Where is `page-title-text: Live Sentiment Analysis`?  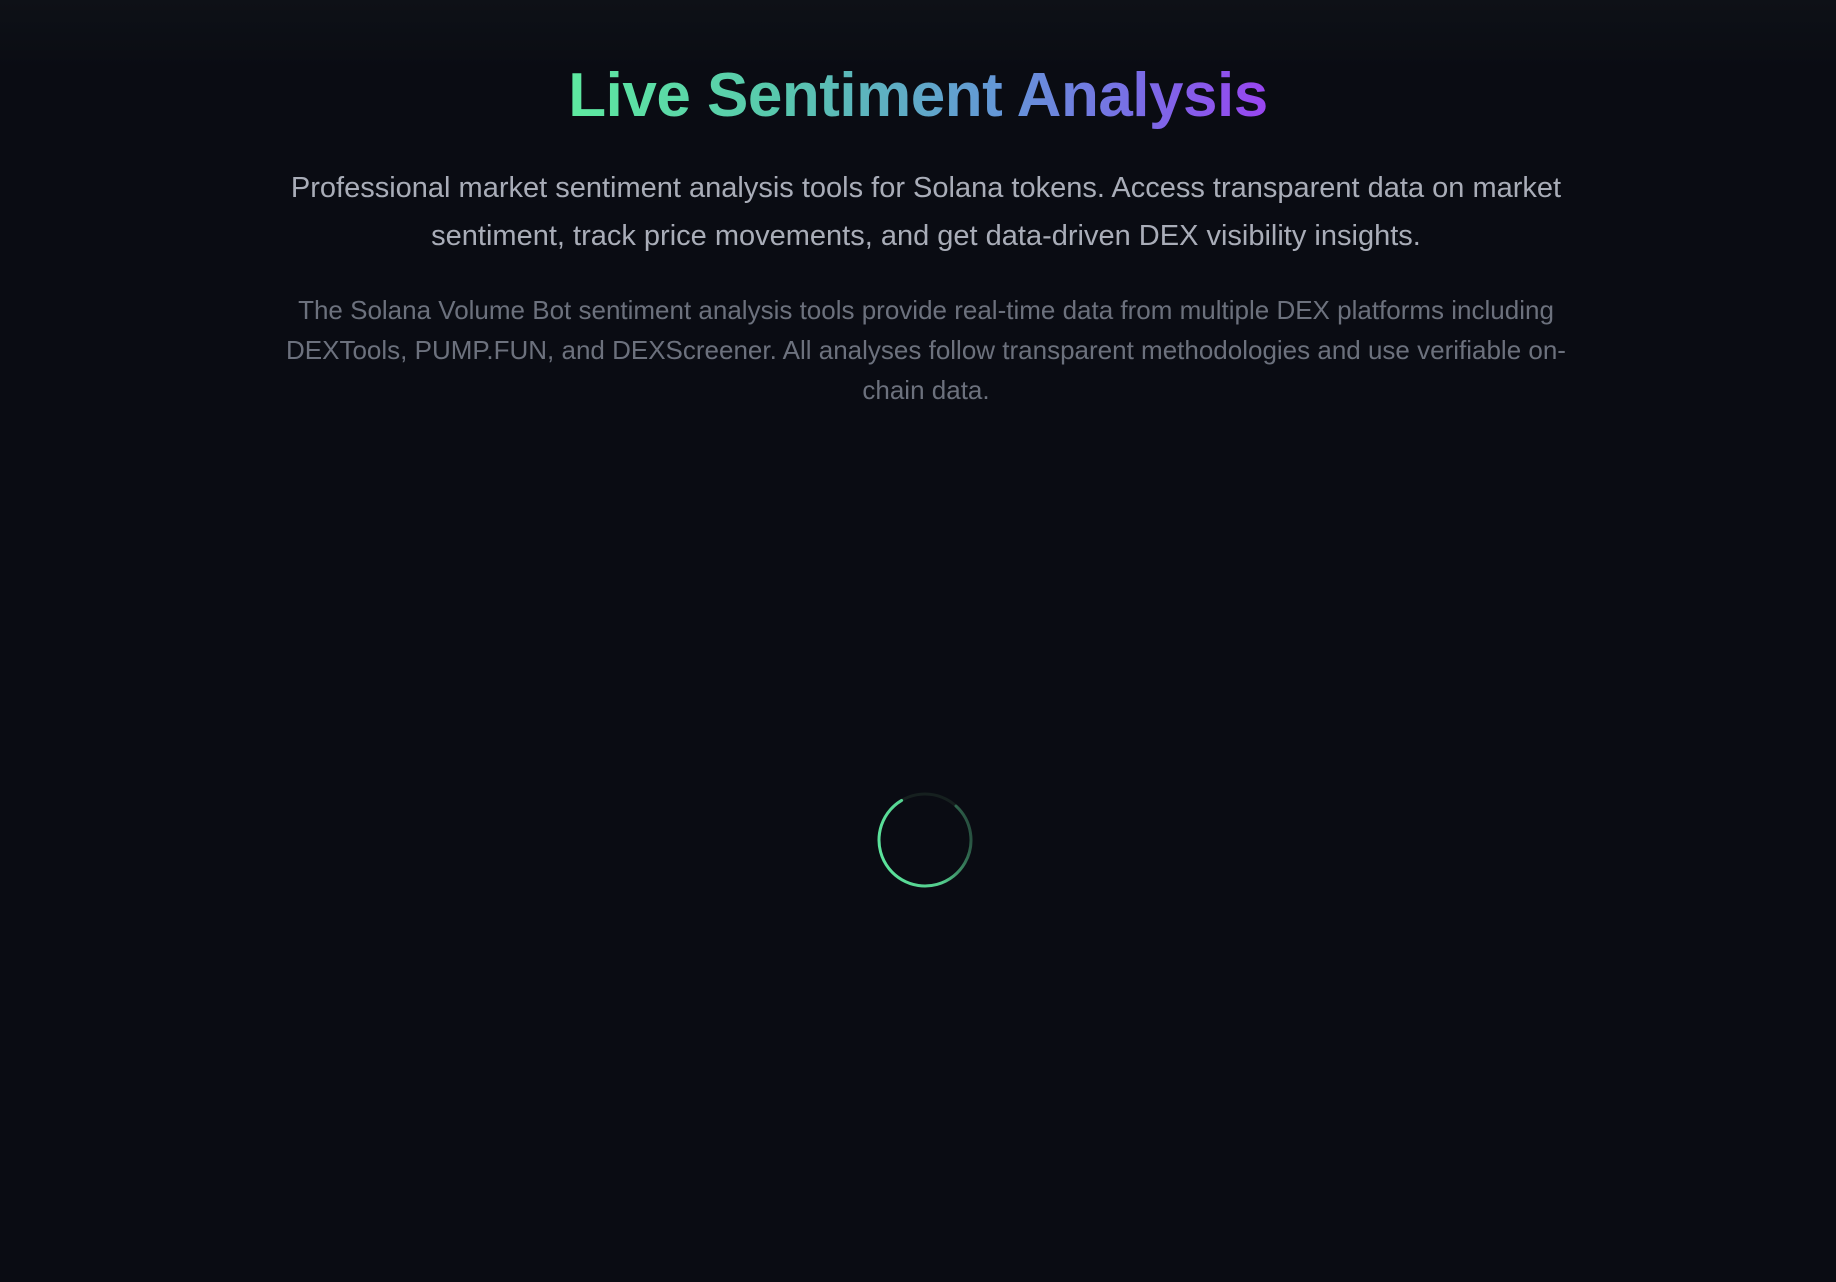
page-title-text: Live Sentiment Analysis is located at coordinates (918, 95).